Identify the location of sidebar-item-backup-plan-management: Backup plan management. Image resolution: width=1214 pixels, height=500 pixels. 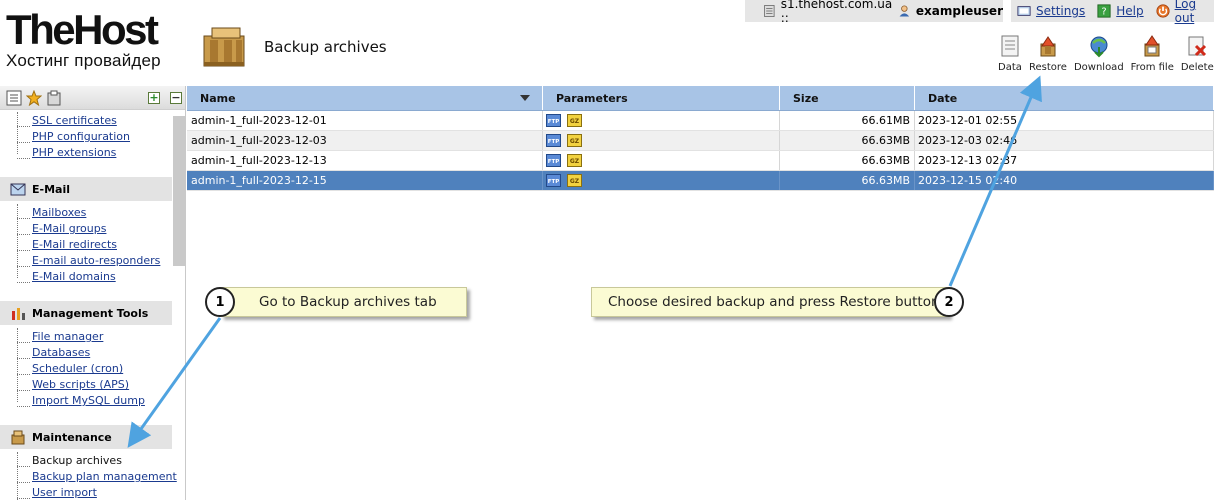
(104, 476).